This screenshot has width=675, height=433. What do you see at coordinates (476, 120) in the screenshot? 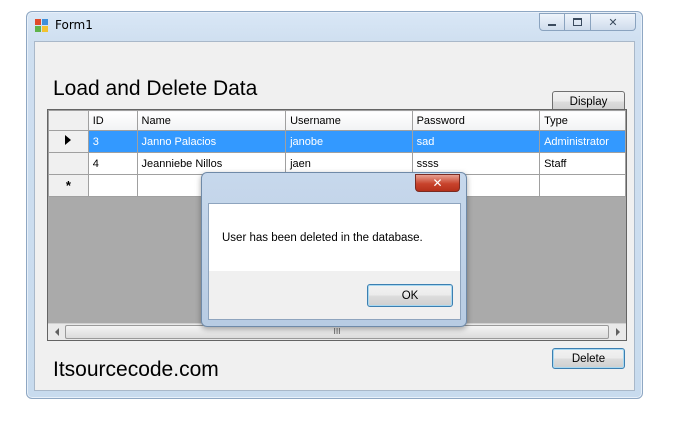
I see `column-header-password: Password` at bounding box center [476, 120].